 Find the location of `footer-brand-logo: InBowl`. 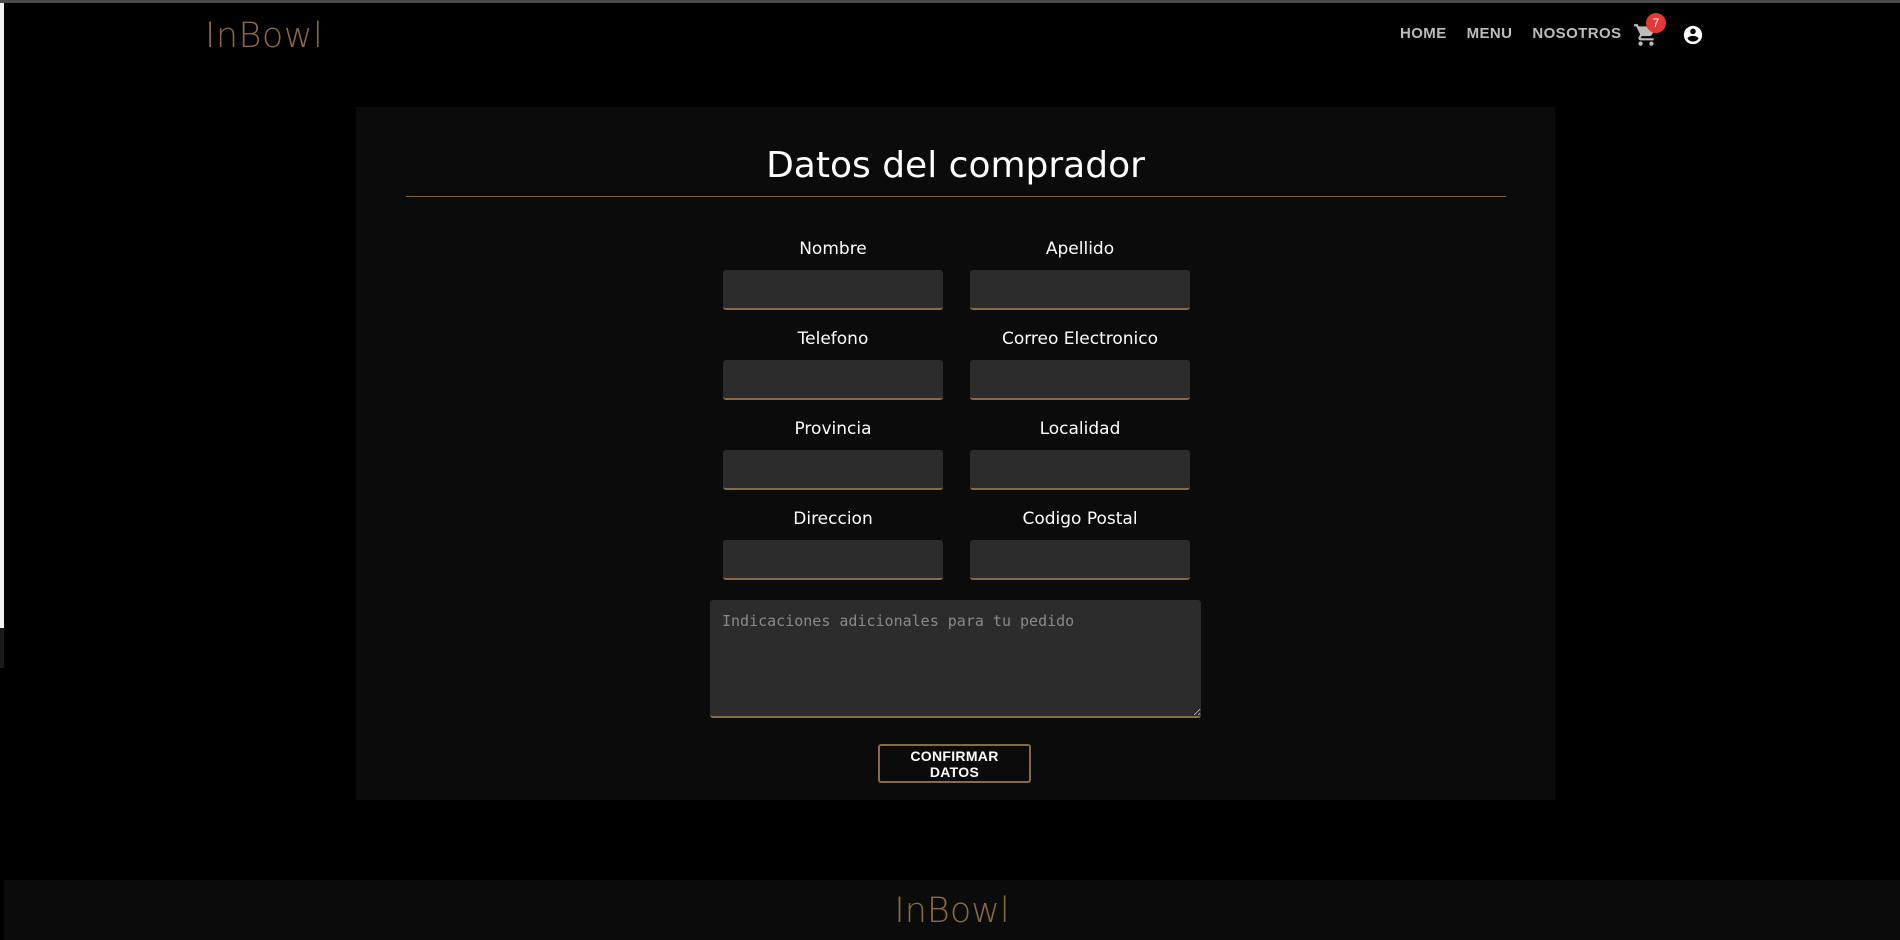

footer-brand-logo: InBowl is located at coordinates (952, 911).